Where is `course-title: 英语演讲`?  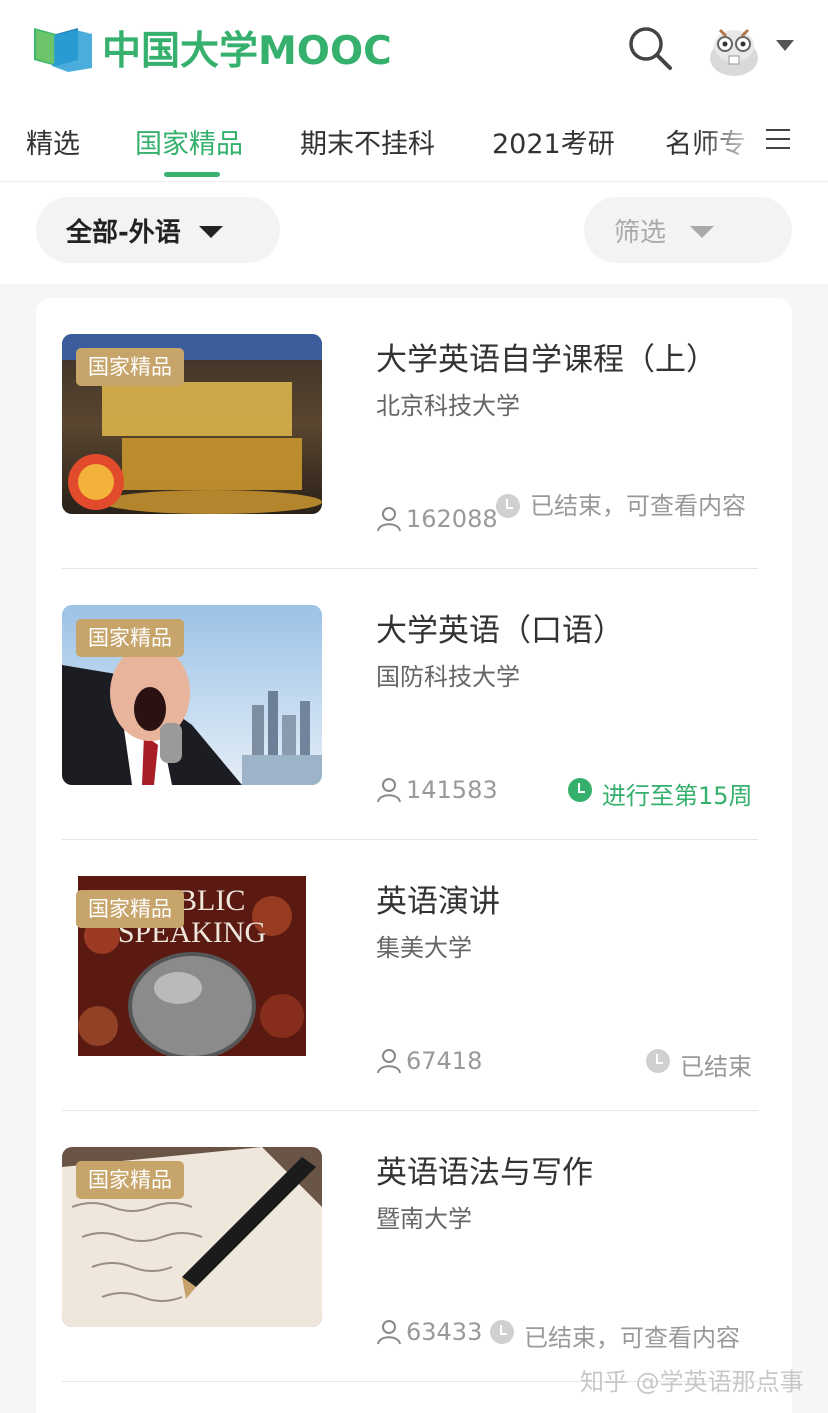
course-title: 英语演讲 is located at coordinates (438, 898).